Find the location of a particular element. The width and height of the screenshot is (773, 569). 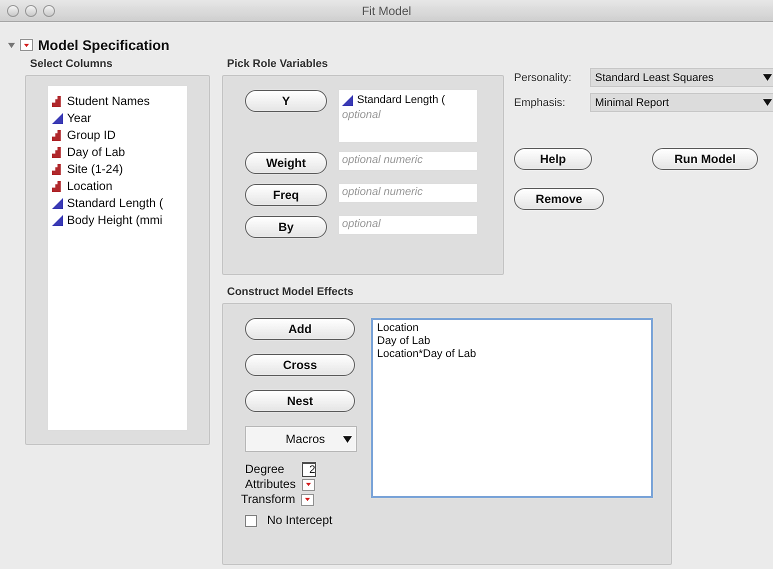

effect-item: Location is located at coordinates (512, 328).